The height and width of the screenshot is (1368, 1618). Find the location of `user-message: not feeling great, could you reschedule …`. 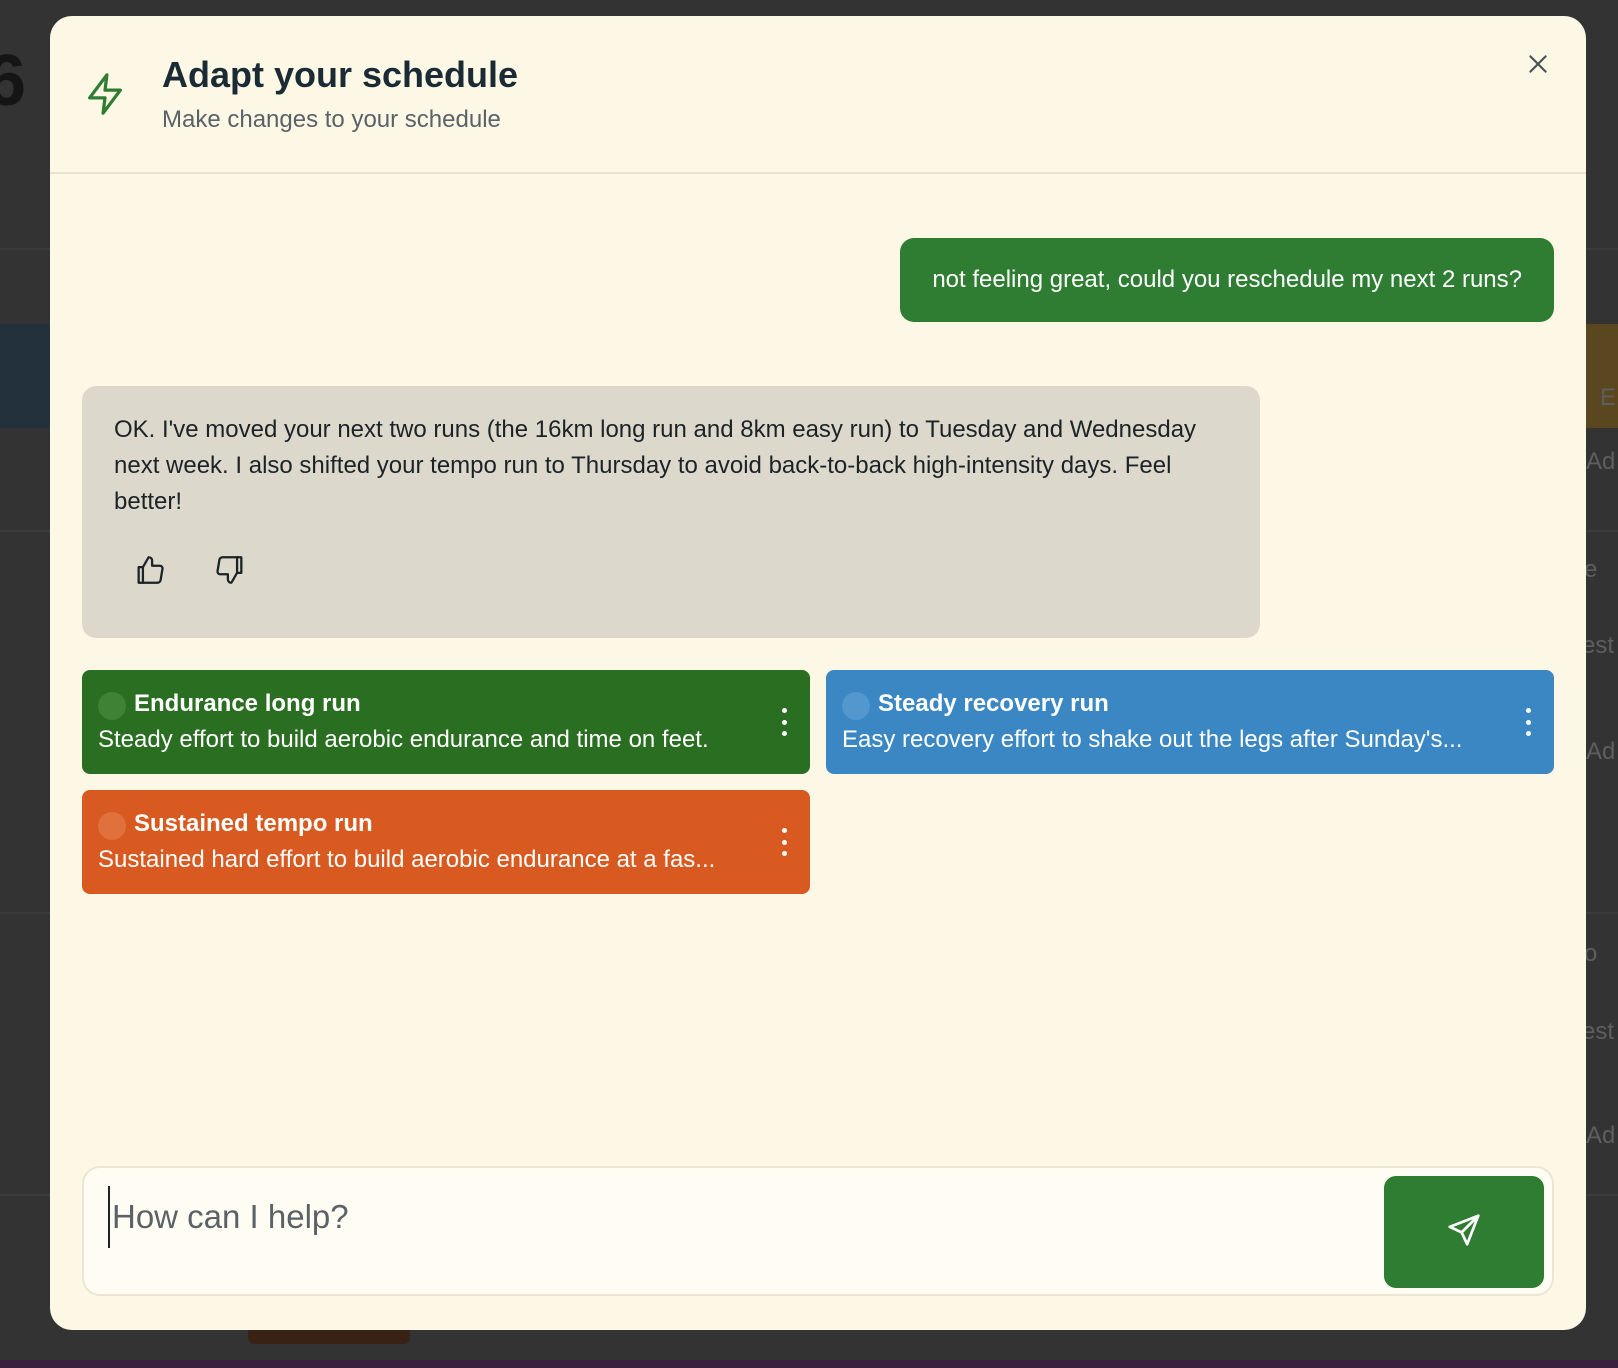

user-message: not feeling great, could you reschedule … is located at coordinates (1227, 280).